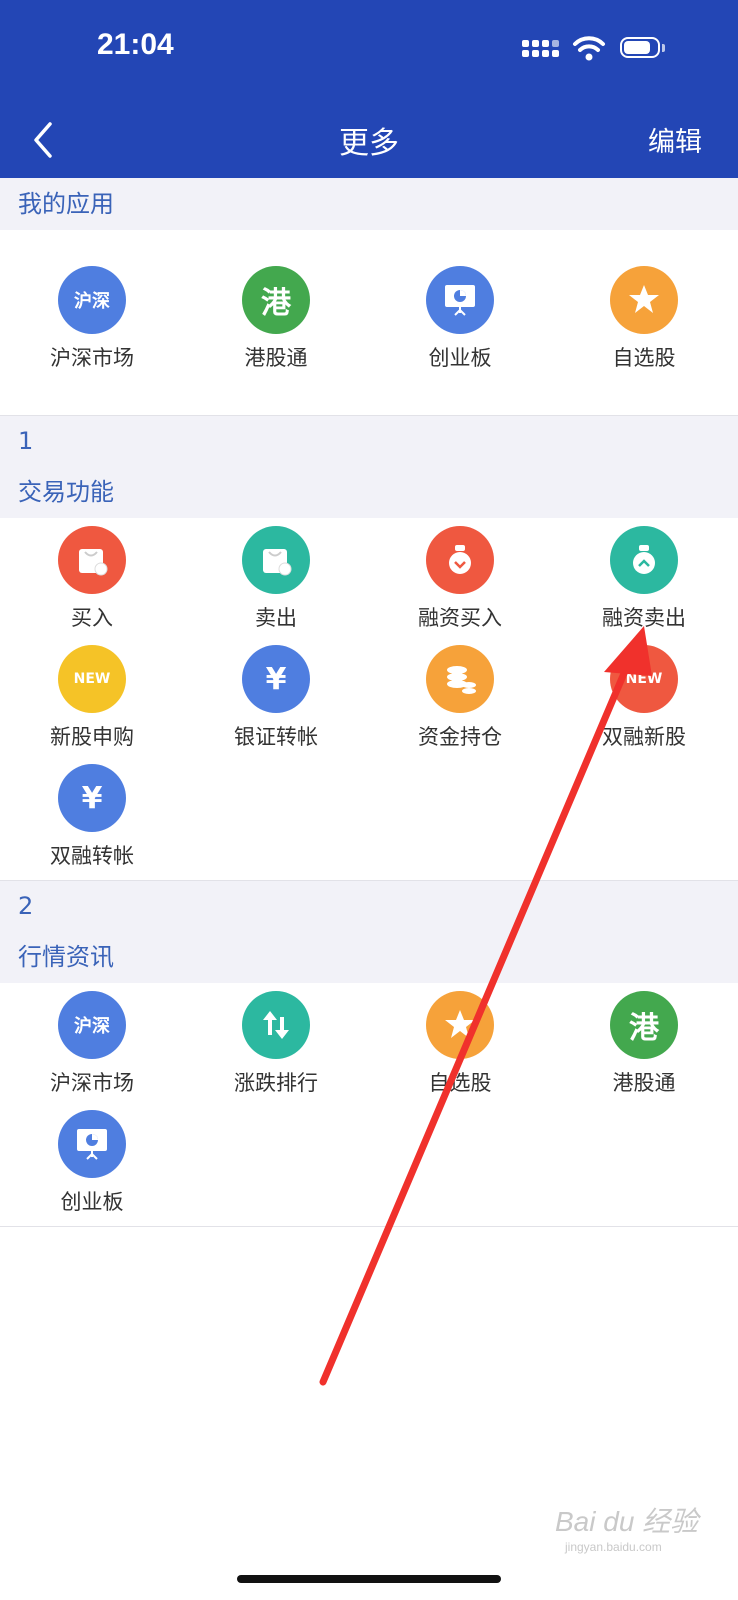  What do you see at coordinates (460, 737) in the screenshot?
I see `app-item-label: 资金持仓` at bounding box center [460, 737].